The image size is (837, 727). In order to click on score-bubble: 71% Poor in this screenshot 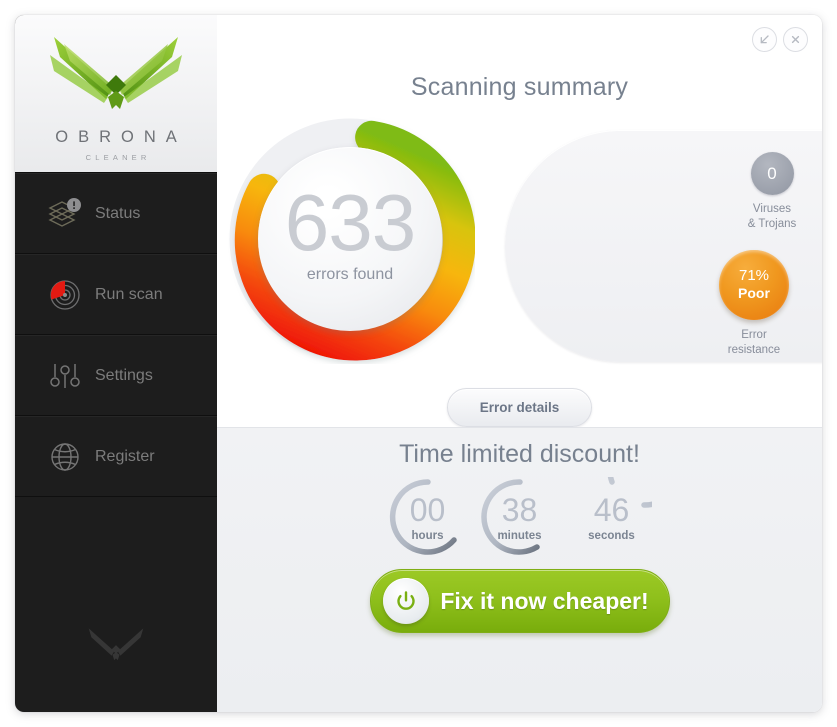, I will do `click(754, 285)`.